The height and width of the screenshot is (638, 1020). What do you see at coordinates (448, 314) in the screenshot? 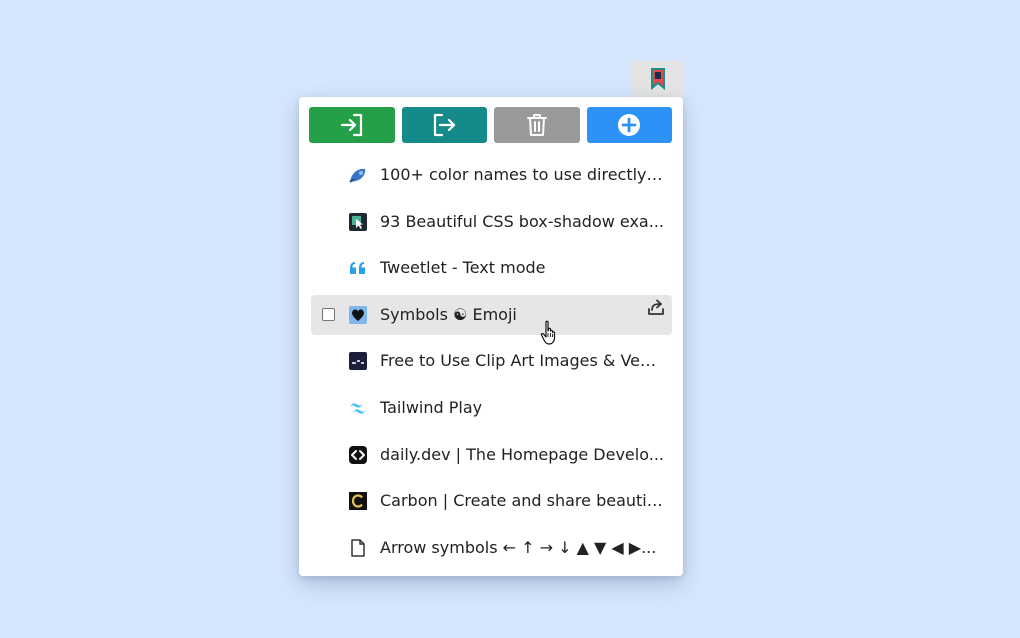
I see `bookmark-title: Symbols ☯ Emoji` at bounding box center [448, 314].